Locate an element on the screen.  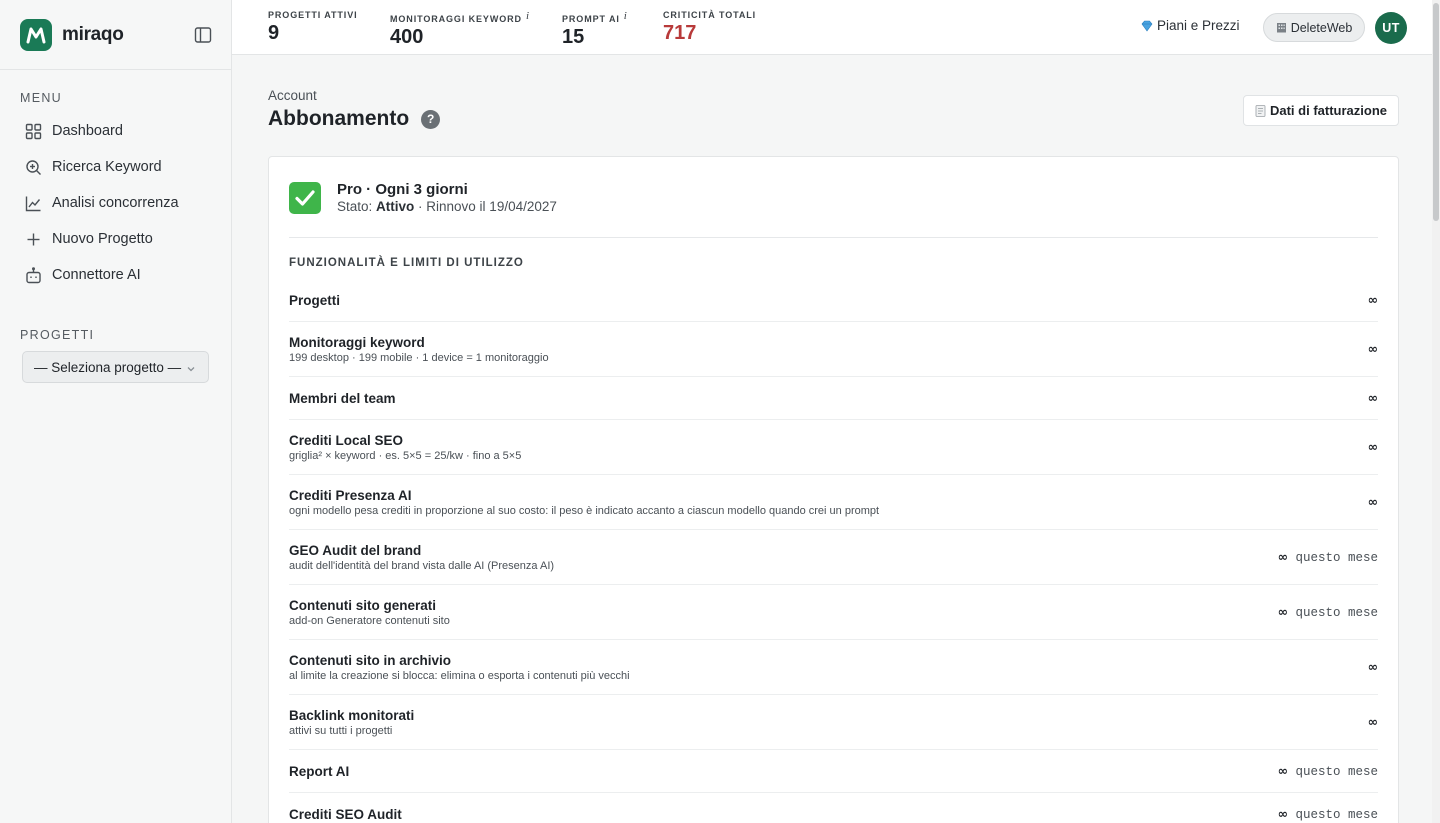
help-icon: ? is located at coordinates (431, 119).